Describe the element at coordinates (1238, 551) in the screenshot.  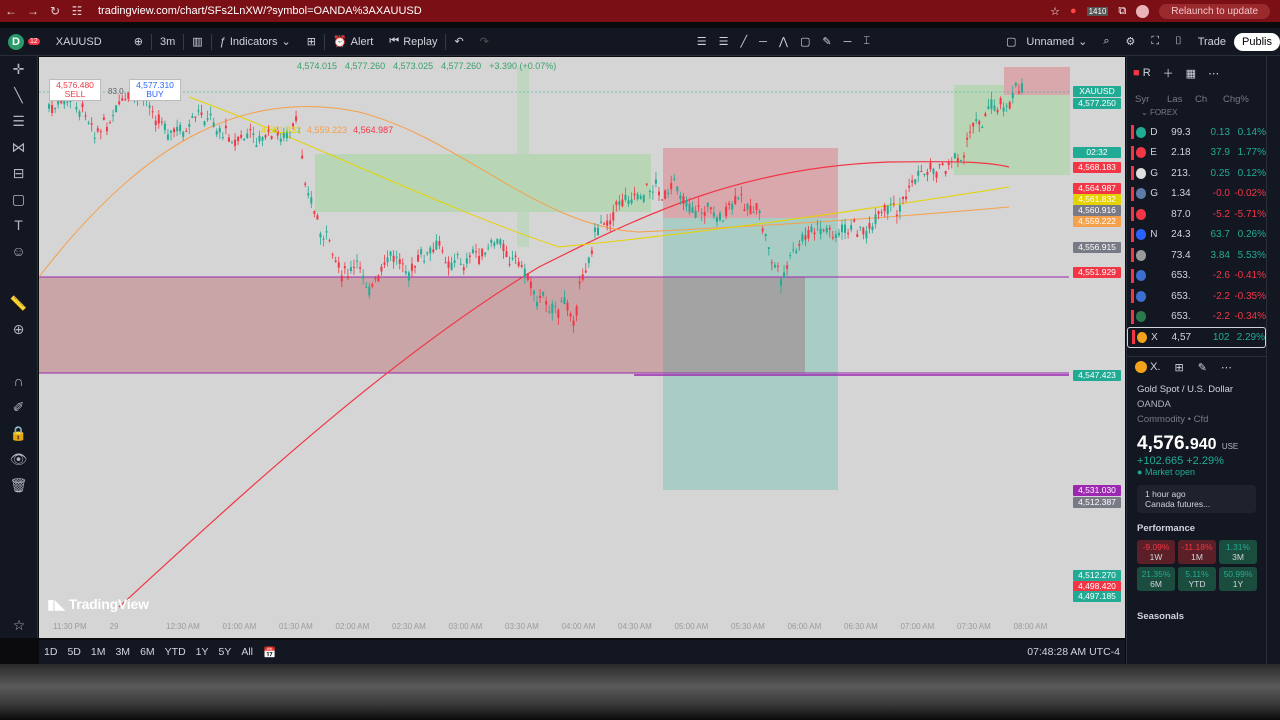
I see `perf-cell-3m: 1.31% 3M` at that location.